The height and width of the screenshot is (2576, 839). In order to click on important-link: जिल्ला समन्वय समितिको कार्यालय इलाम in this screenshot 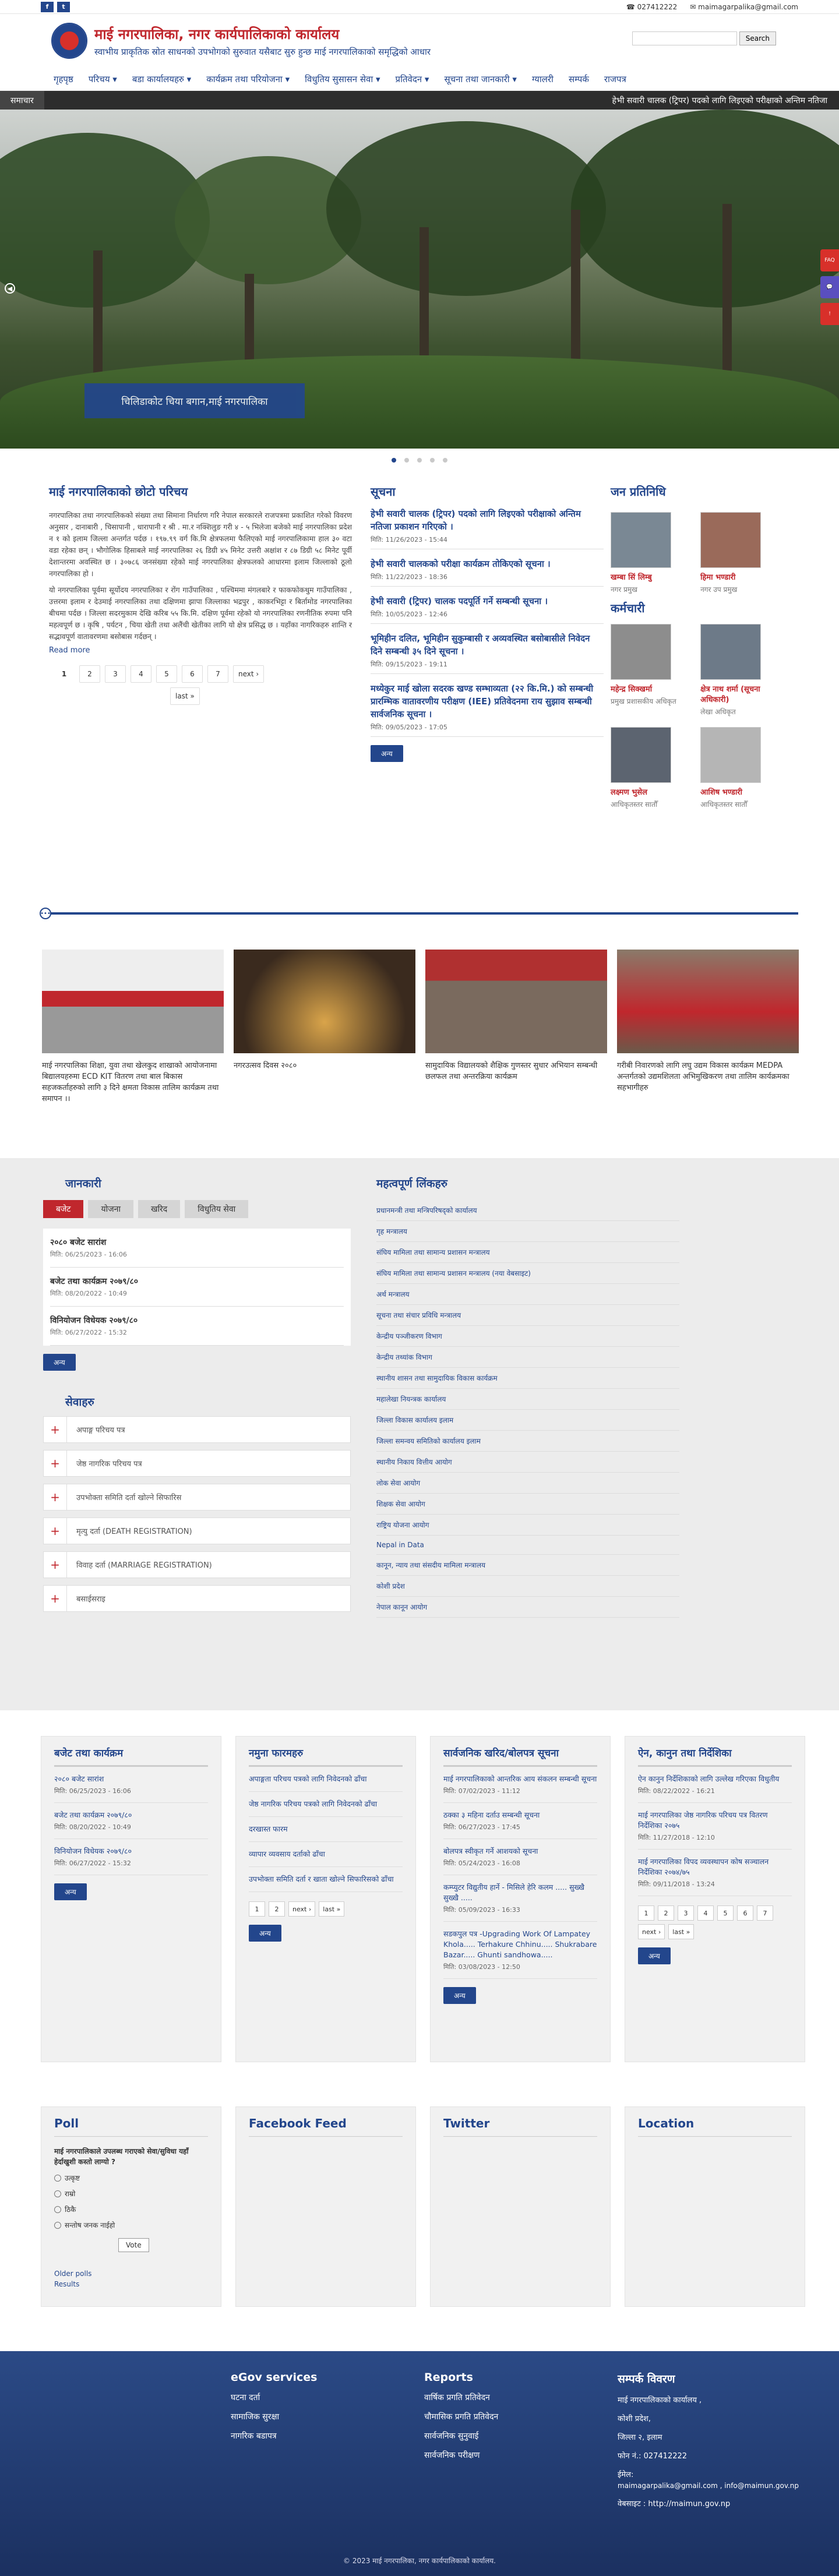, I will do `click(527, 1441)`.